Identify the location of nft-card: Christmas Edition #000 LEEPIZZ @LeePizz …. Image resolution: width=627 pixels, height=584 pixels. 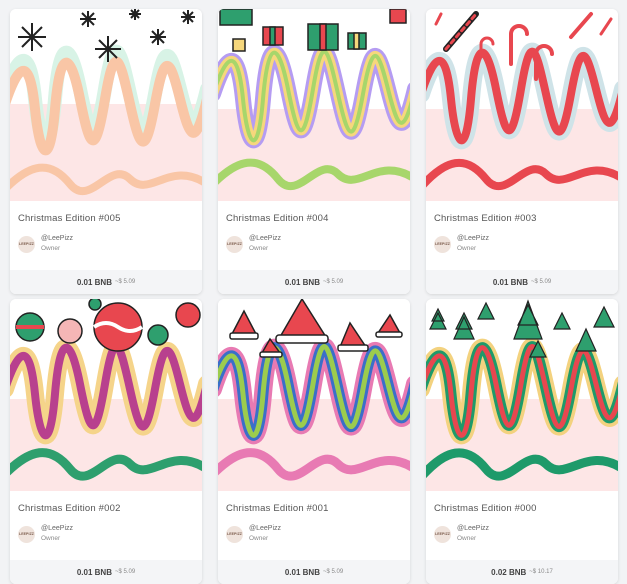
(522, 441).